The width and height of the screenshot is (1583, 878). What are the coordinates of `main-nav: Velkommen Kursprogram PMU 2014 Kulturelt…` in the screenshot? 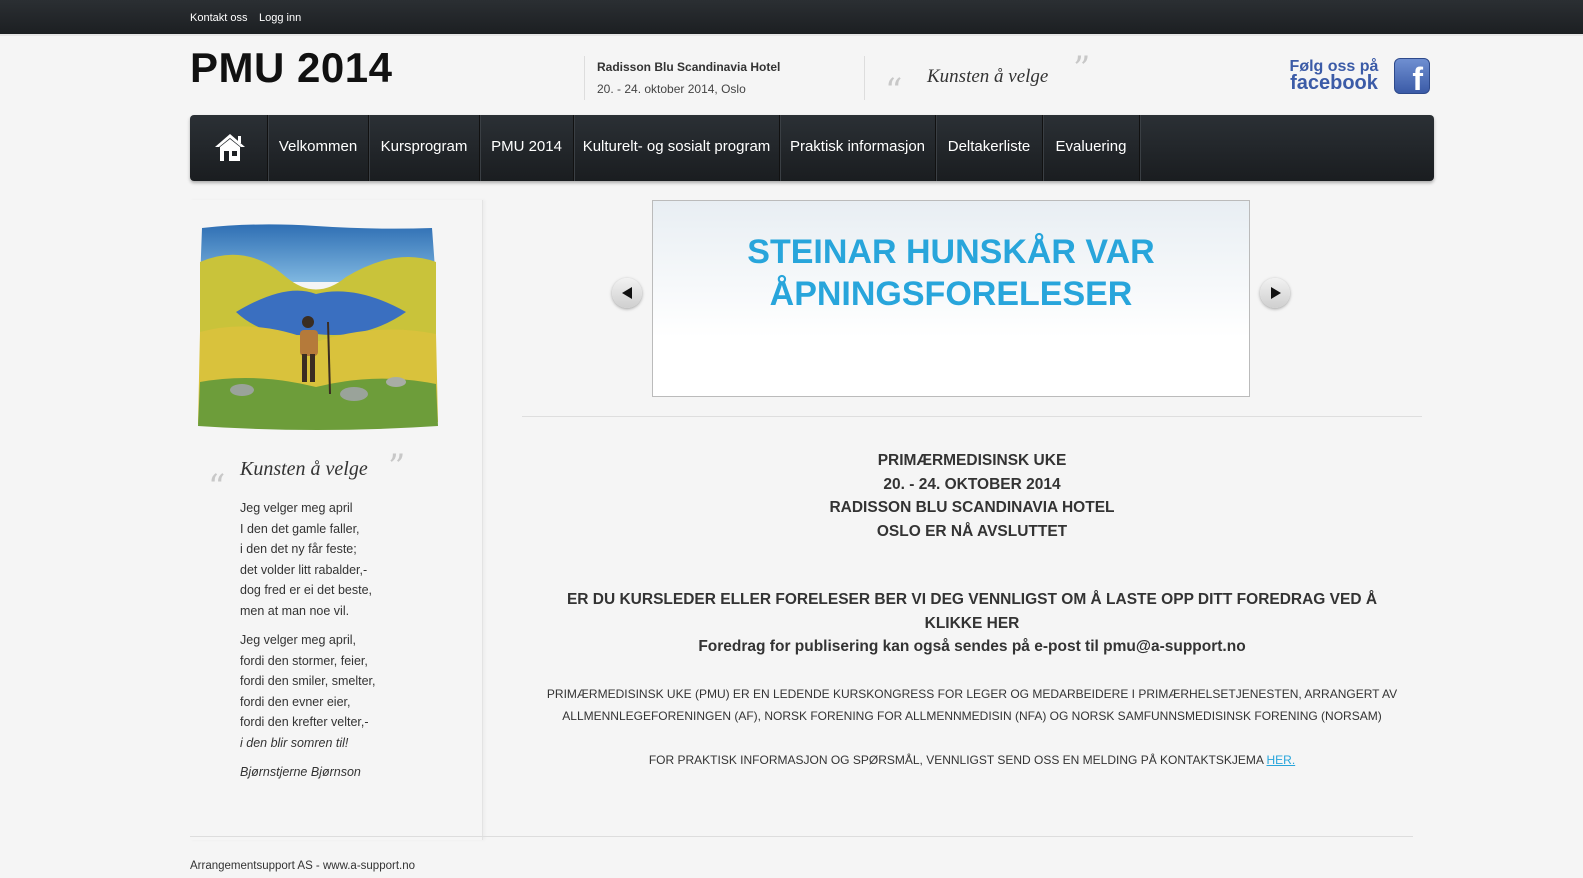 It's located at (812, 148).